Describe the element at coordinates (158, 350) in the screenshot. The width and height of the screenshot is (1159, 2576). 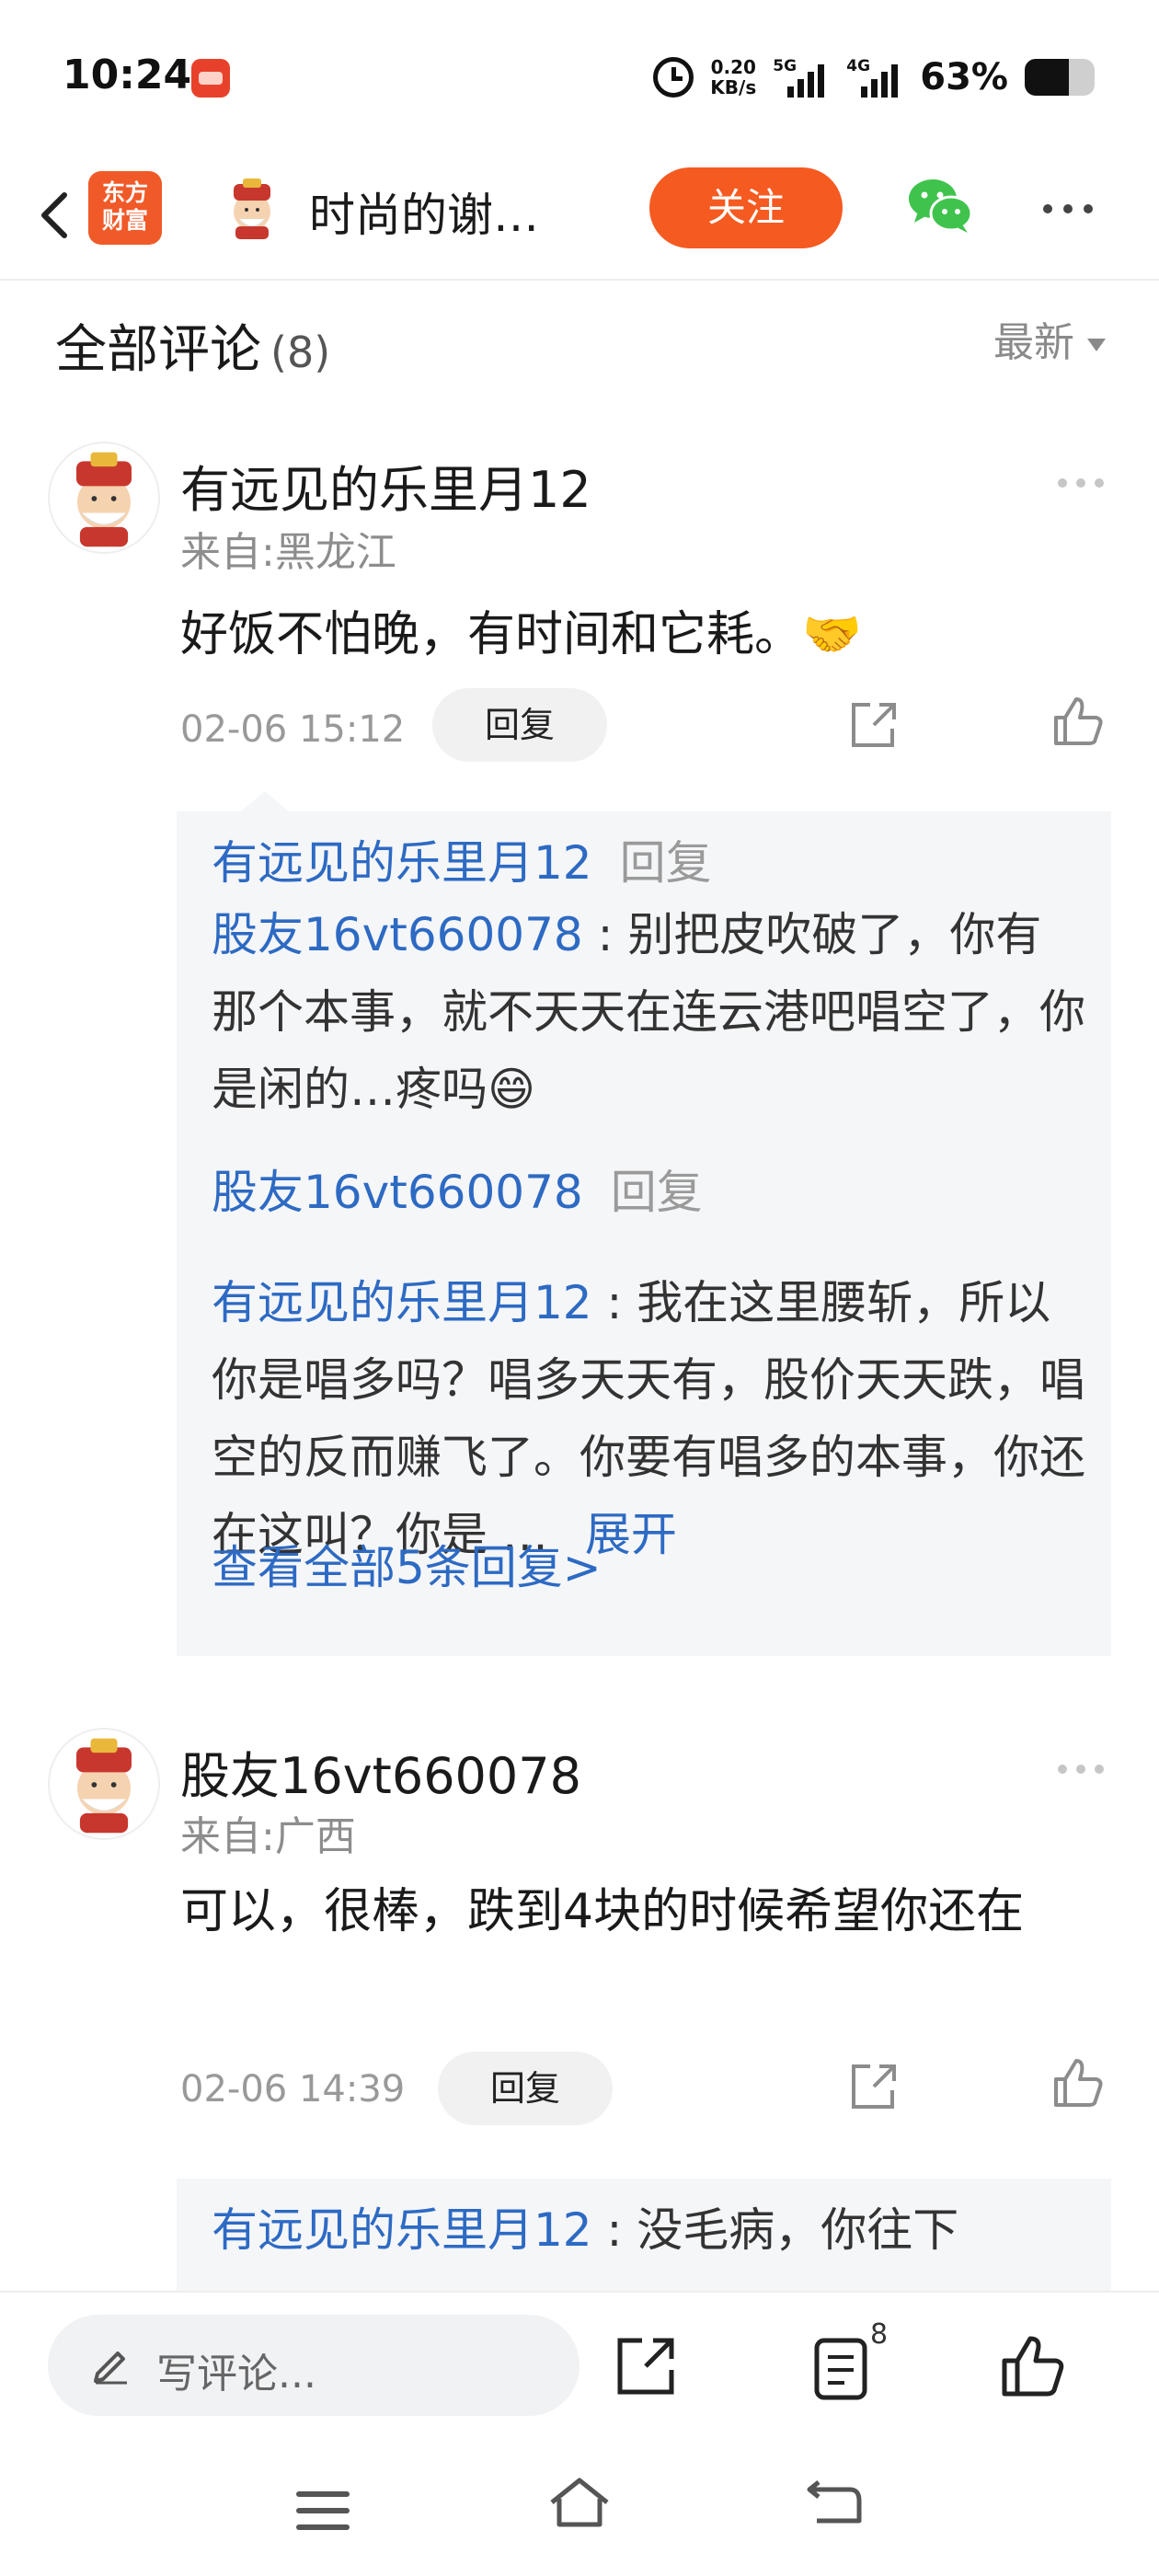
I see `comments-title: 全部评论` at that location.